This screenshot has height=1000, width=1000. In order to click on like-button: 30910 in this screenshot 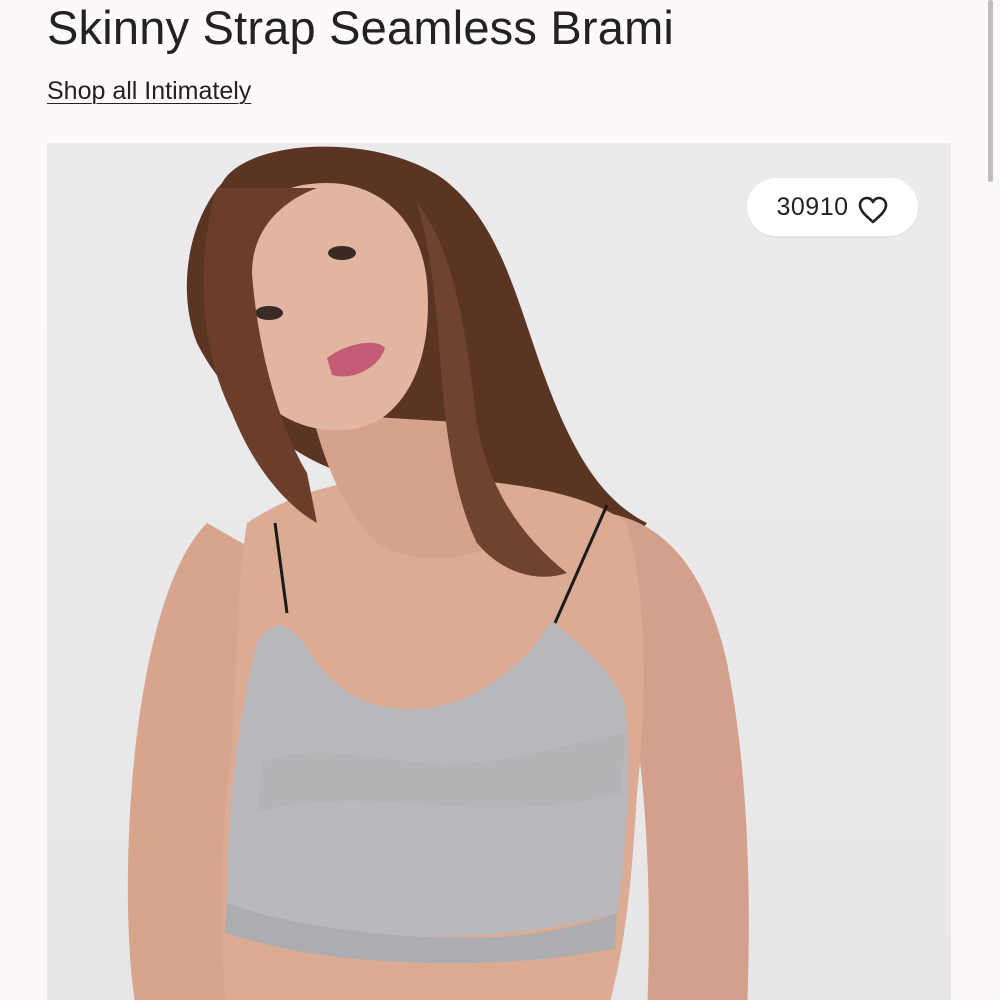, I will do `click(832, 207)`.